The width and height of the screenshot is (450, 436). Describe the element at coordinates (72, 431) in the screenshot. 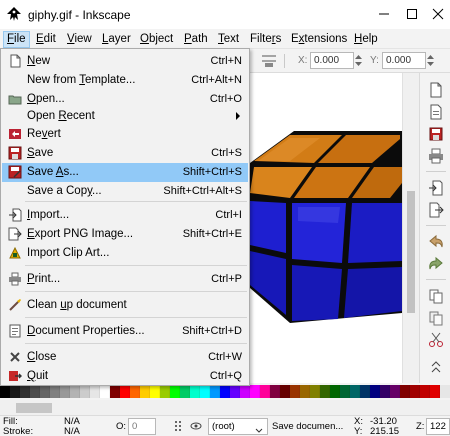

I see `stroke-value: N/A` at that location.